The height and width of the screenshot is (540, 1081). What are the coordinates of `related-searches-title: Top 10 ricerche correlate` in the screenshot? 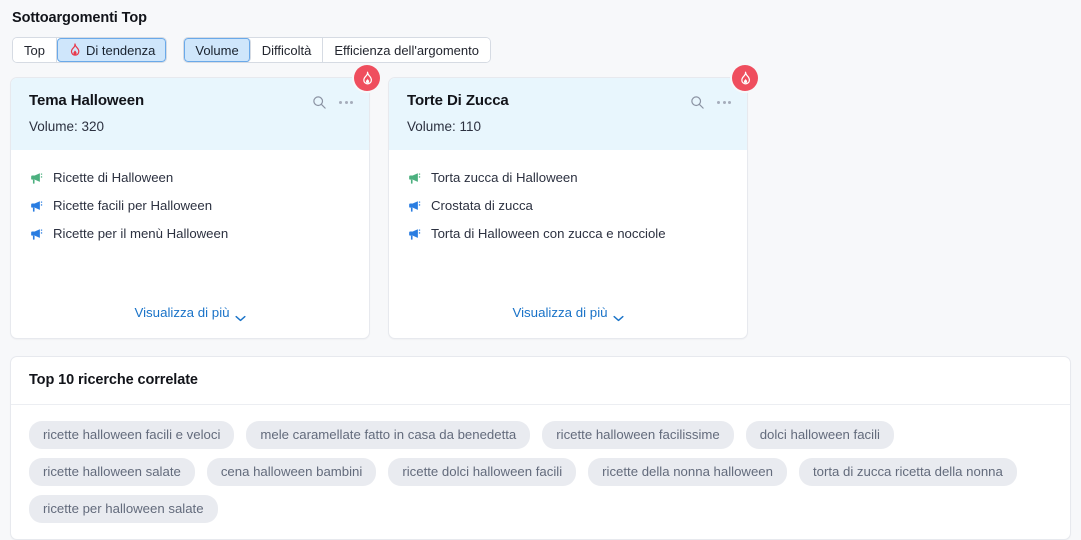 It's located at (540, 381).